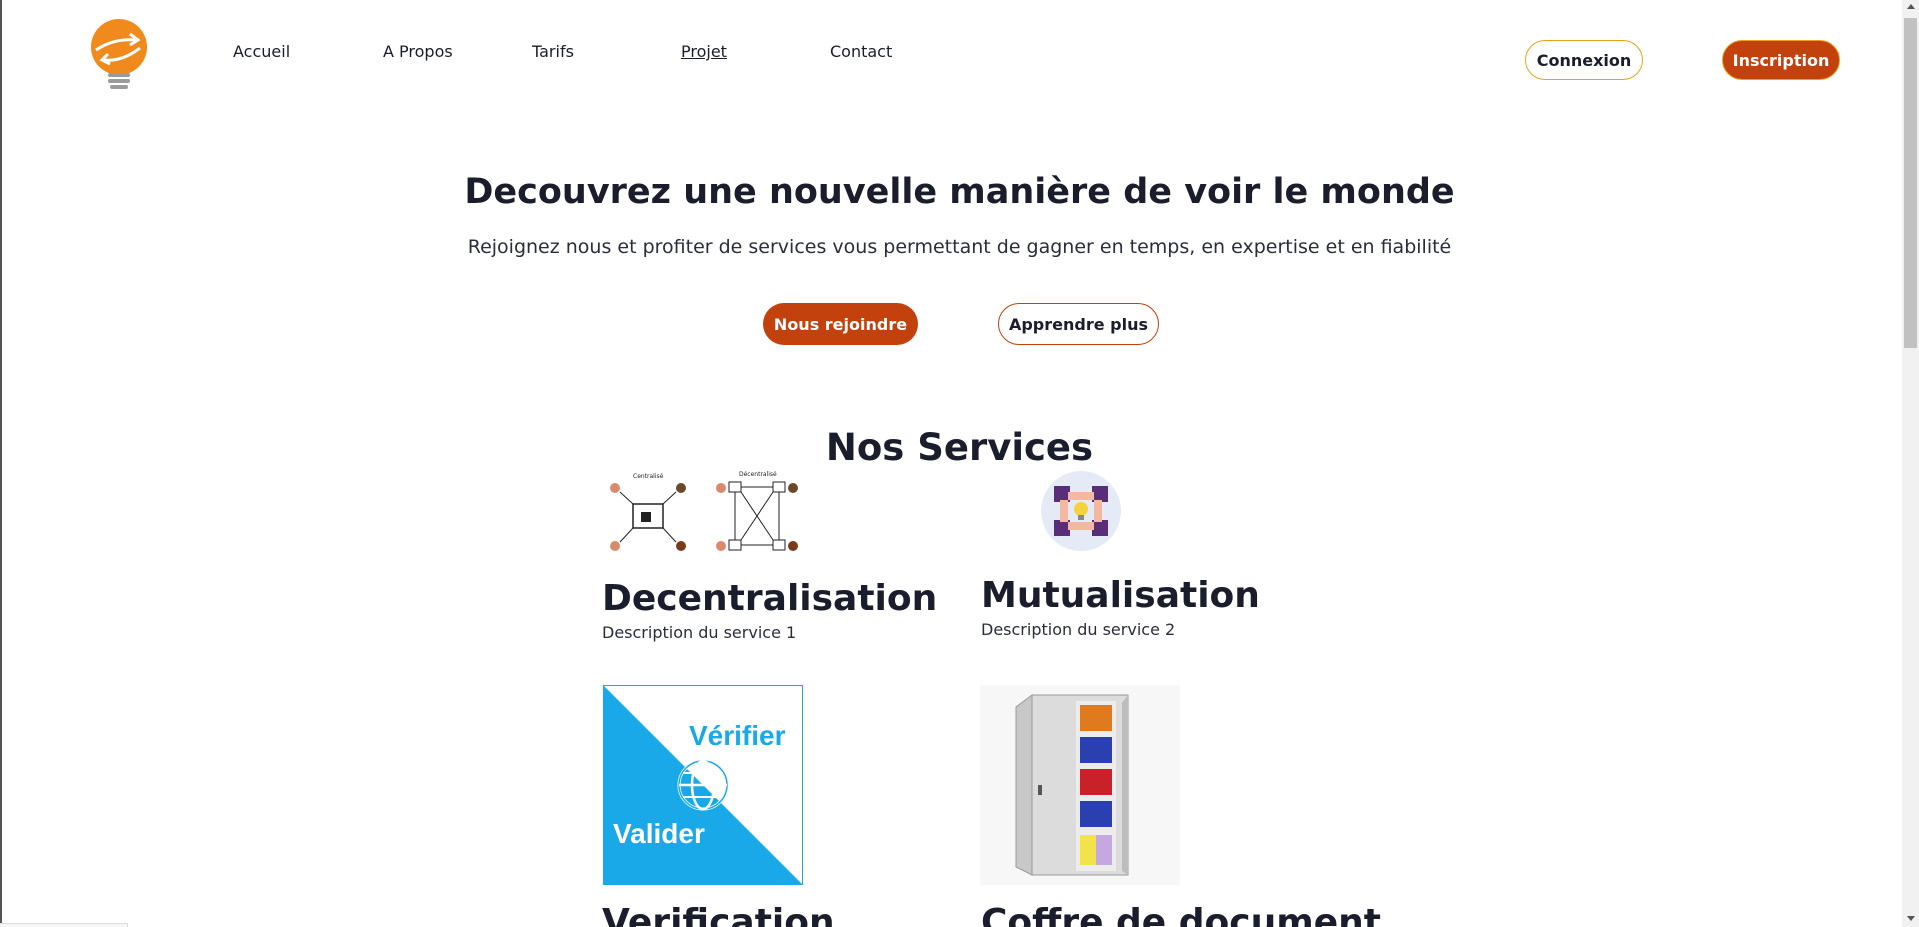 This screenshot has height=927, width=1919. What do you see at coordinates (959, 447) in the screenshot?
I see `services-title: Nos Services` at bounding box center [959, 447].